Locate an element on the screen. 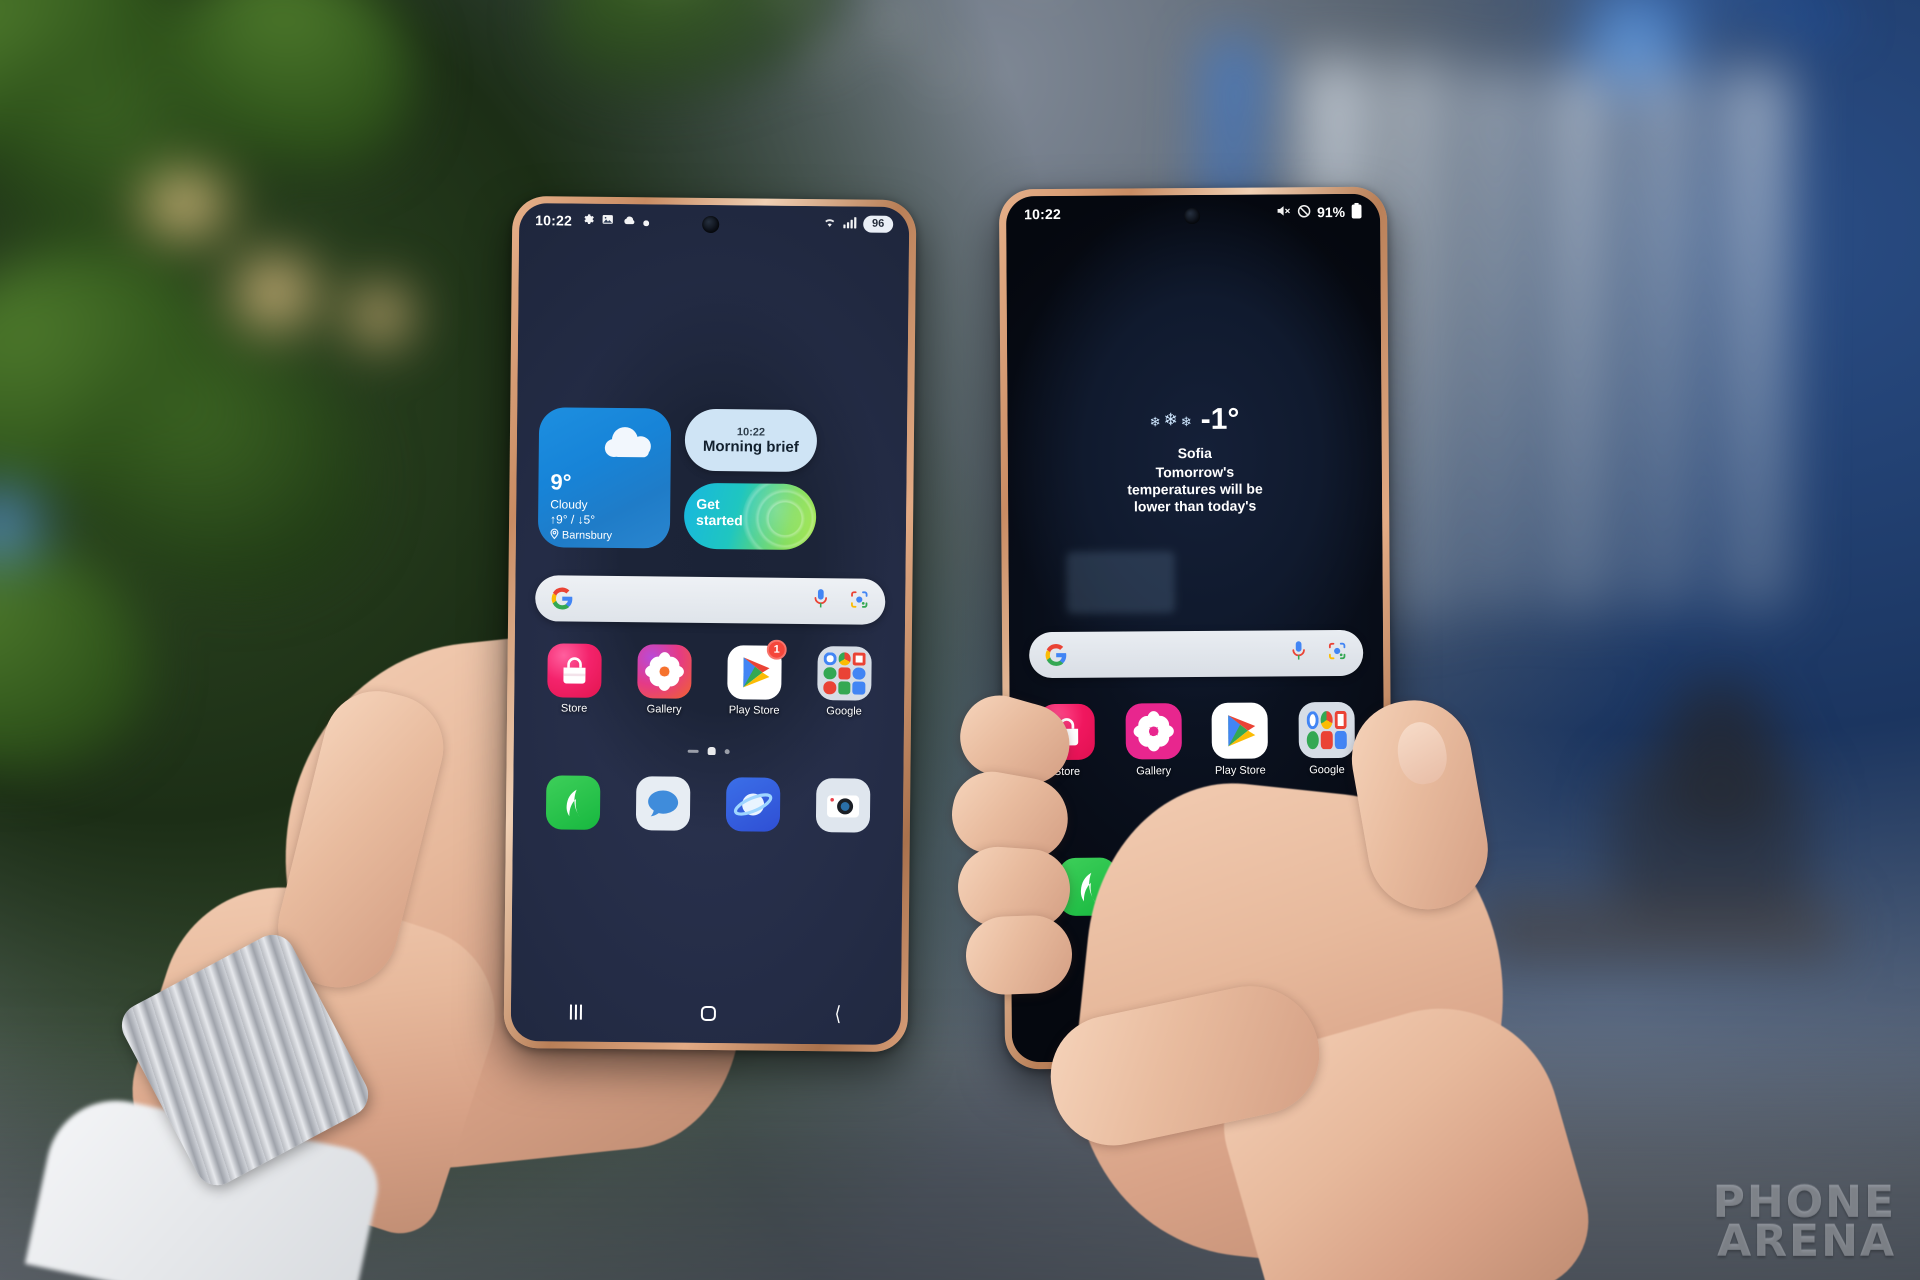 Image resolution: width=1920 pixels, height=1280 pixels. app-label: Store is located at coordinates (574, 708).